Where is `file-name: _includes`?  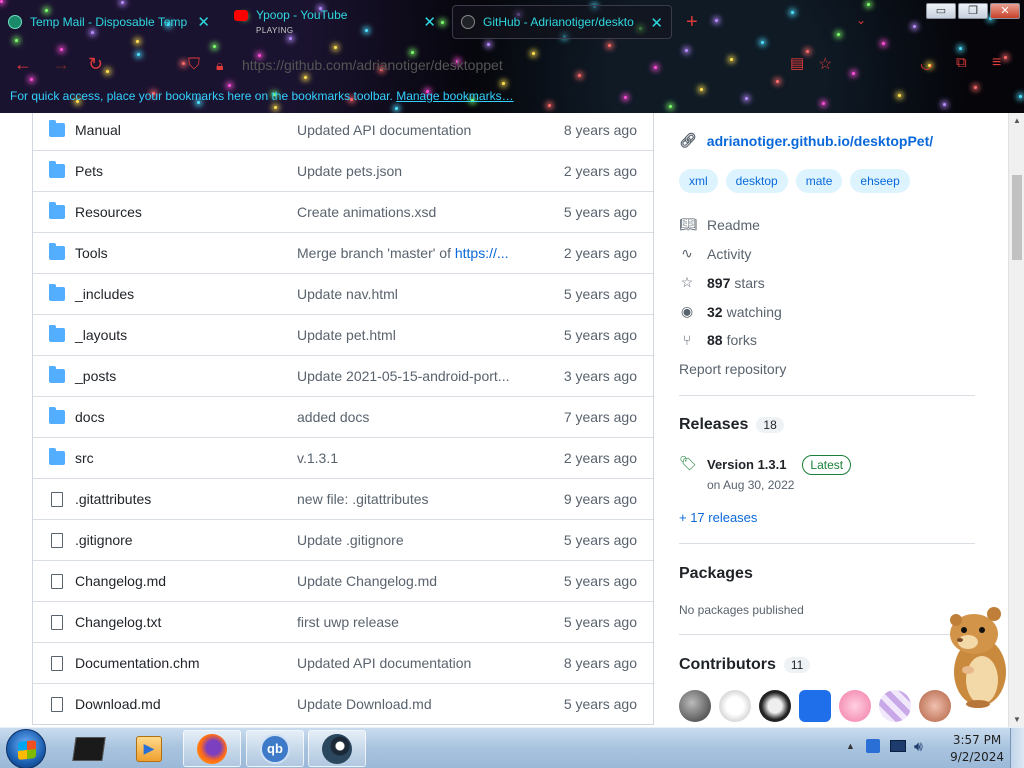
file-name: _includes is located at coordinates (104, 294).